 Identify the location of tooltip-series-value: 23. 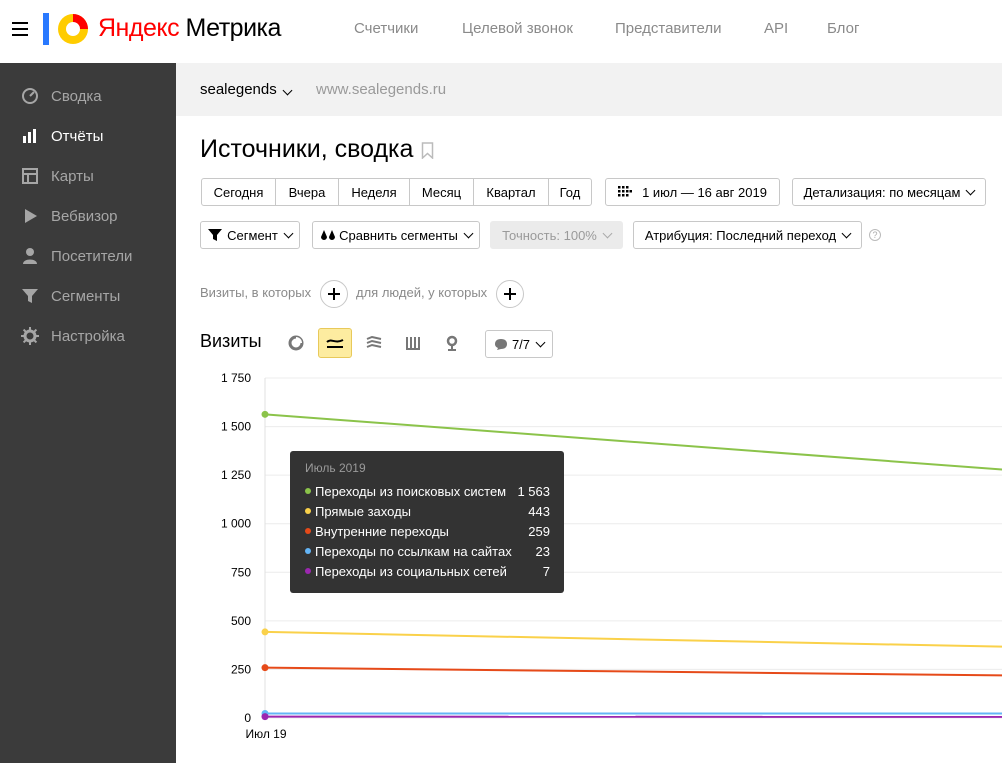
(542, 551).